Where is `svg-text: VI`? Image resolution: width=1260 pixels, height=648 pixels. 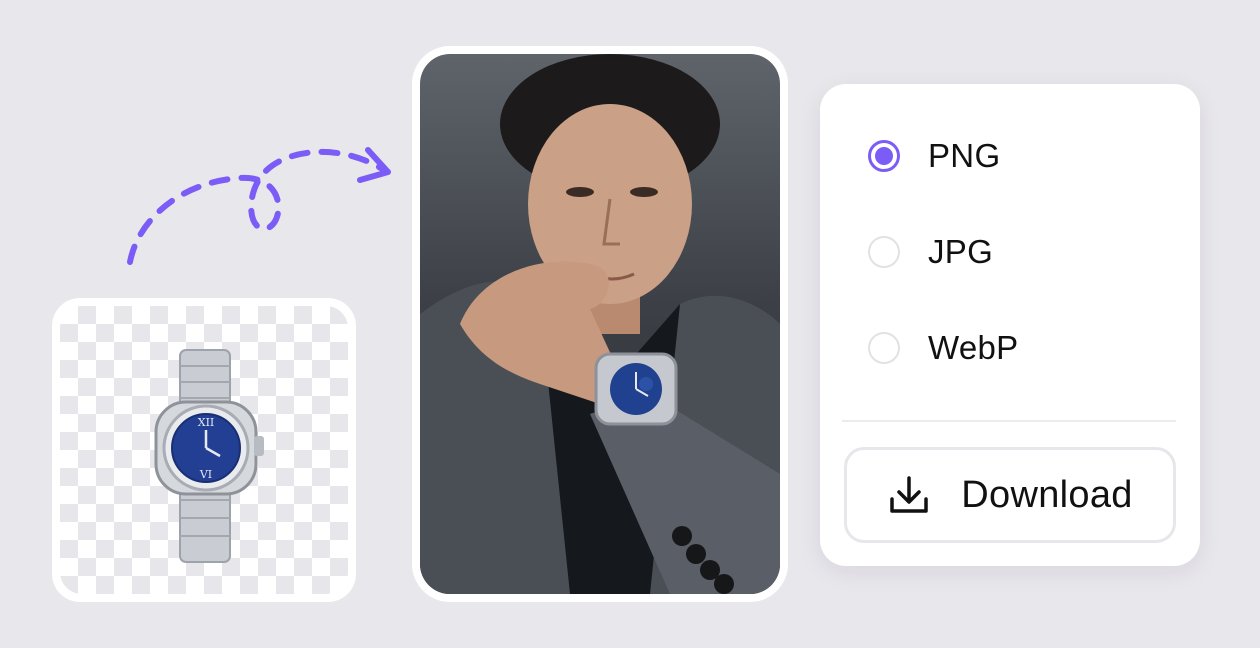 svg-text: VI is located at coordinates (205, 474).